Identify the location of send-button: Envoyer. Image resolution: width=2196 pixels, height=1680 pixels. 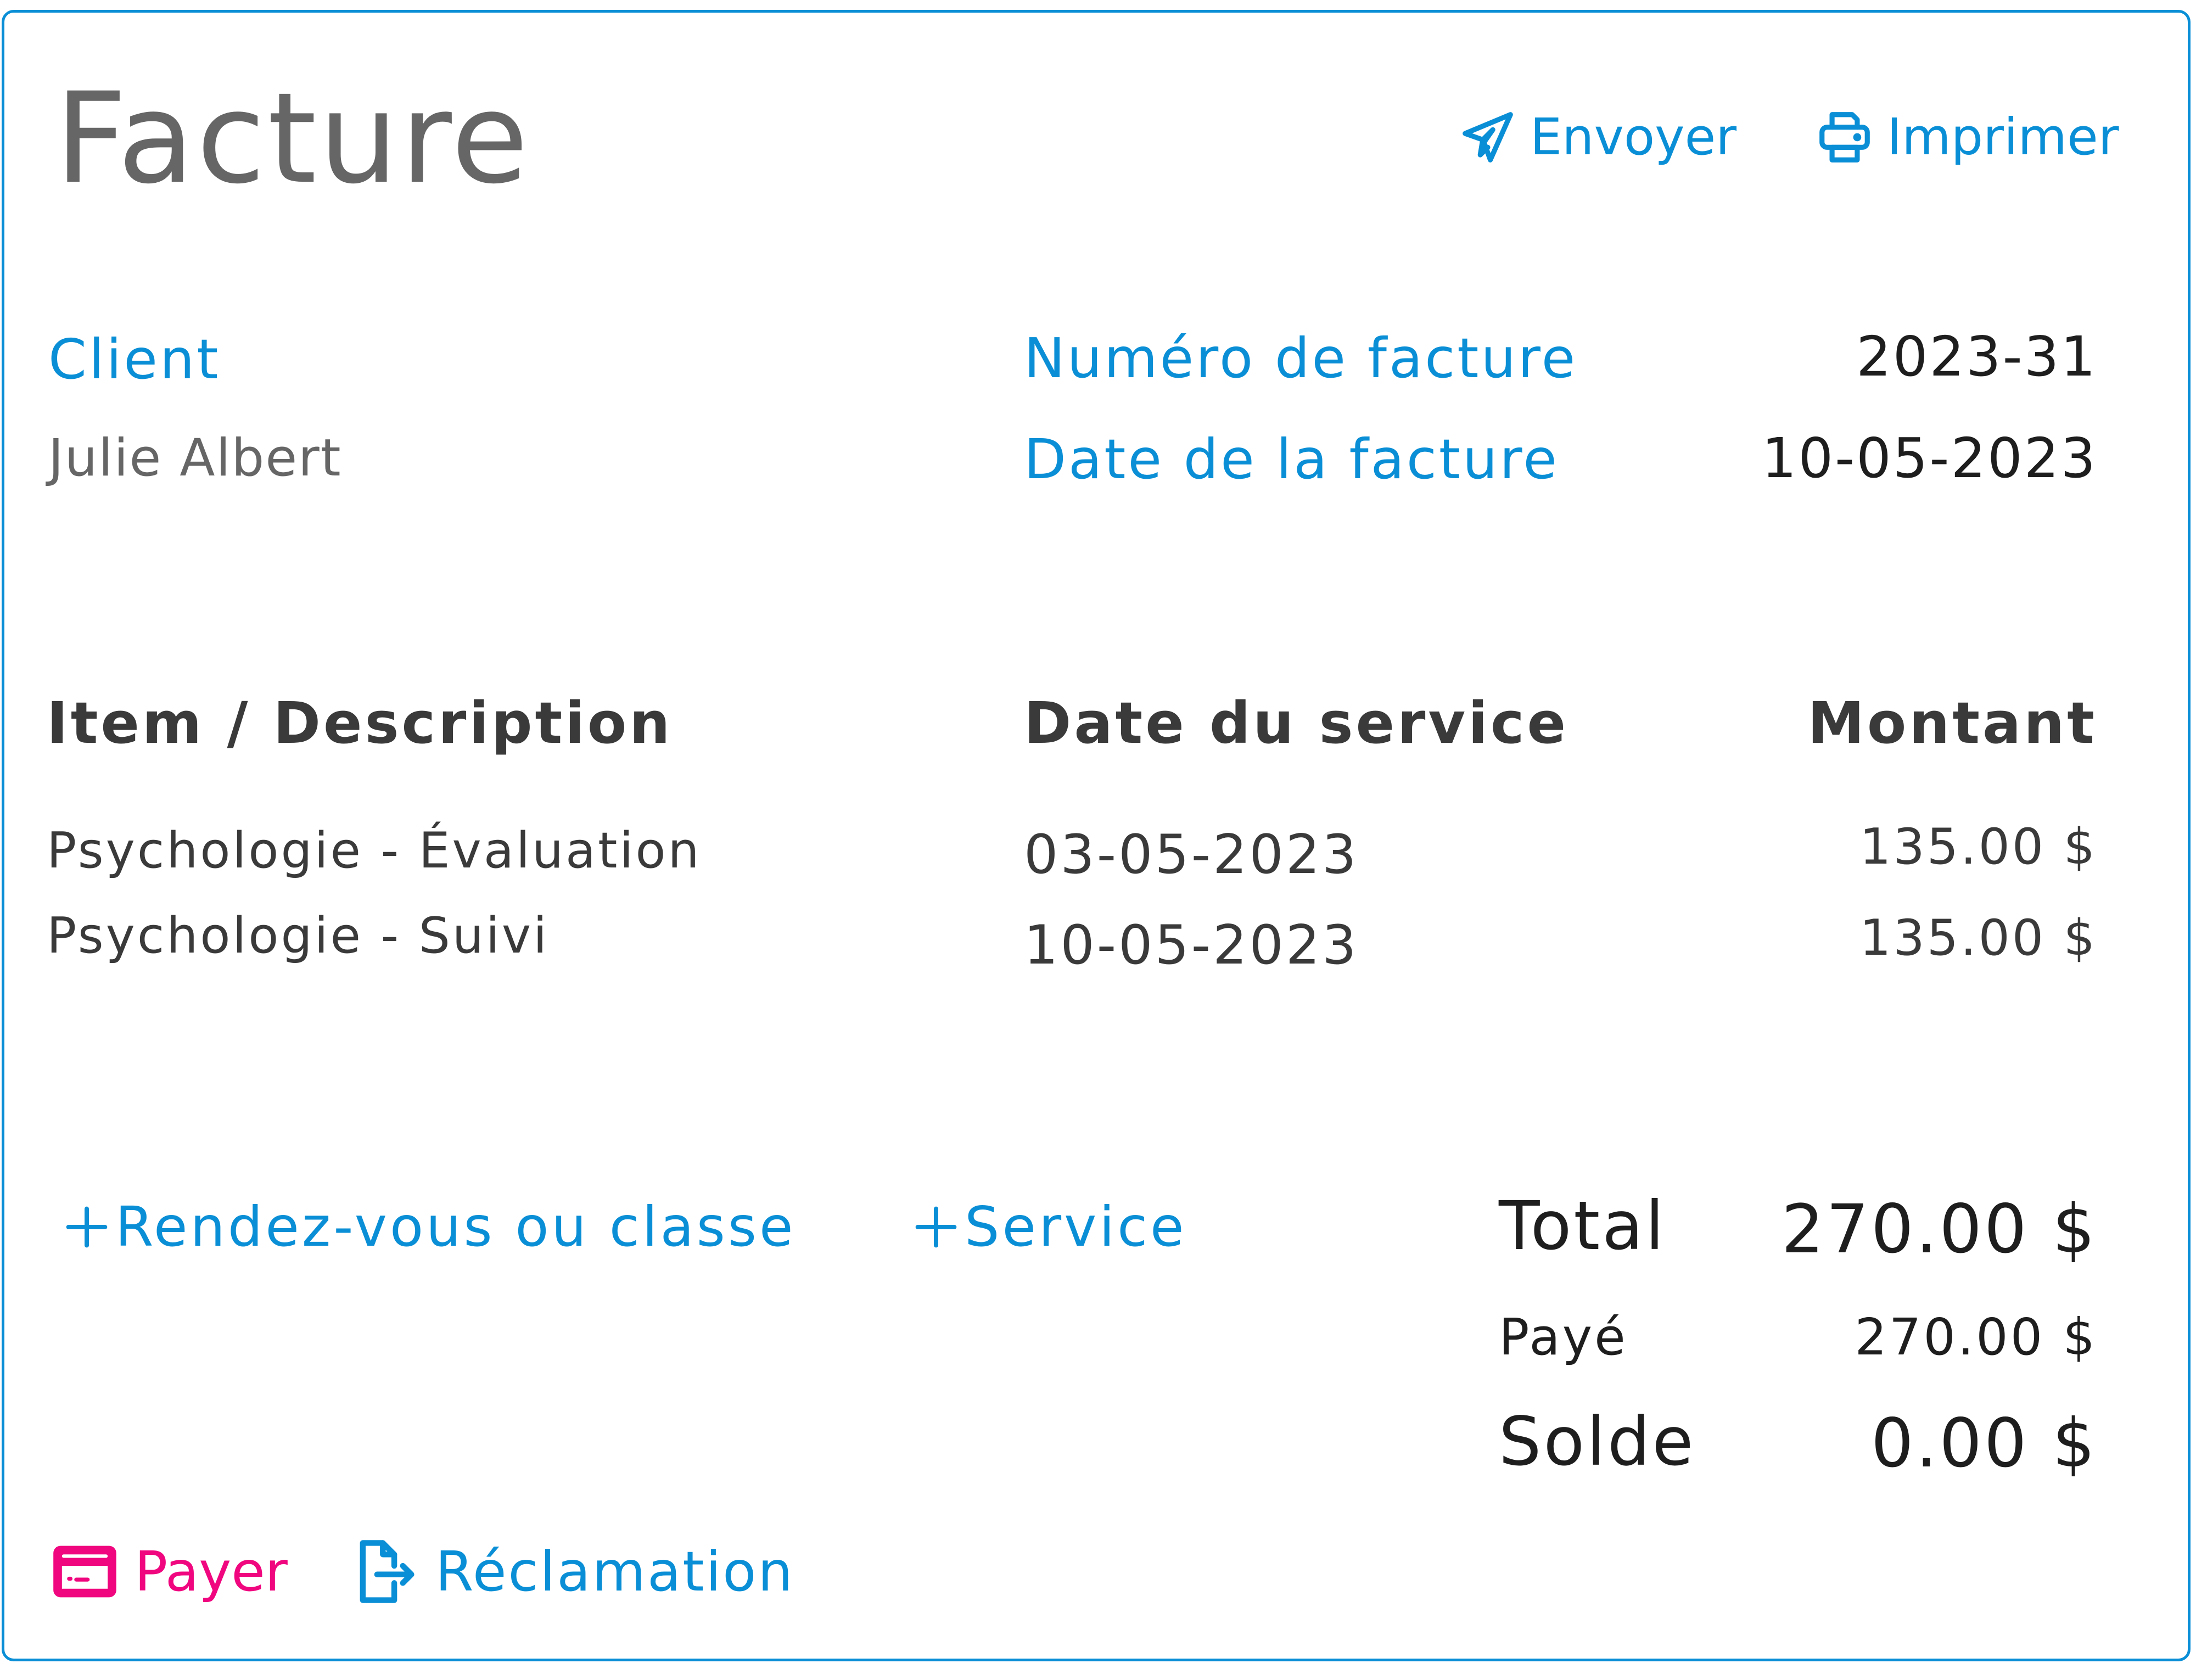
(1597, 137).